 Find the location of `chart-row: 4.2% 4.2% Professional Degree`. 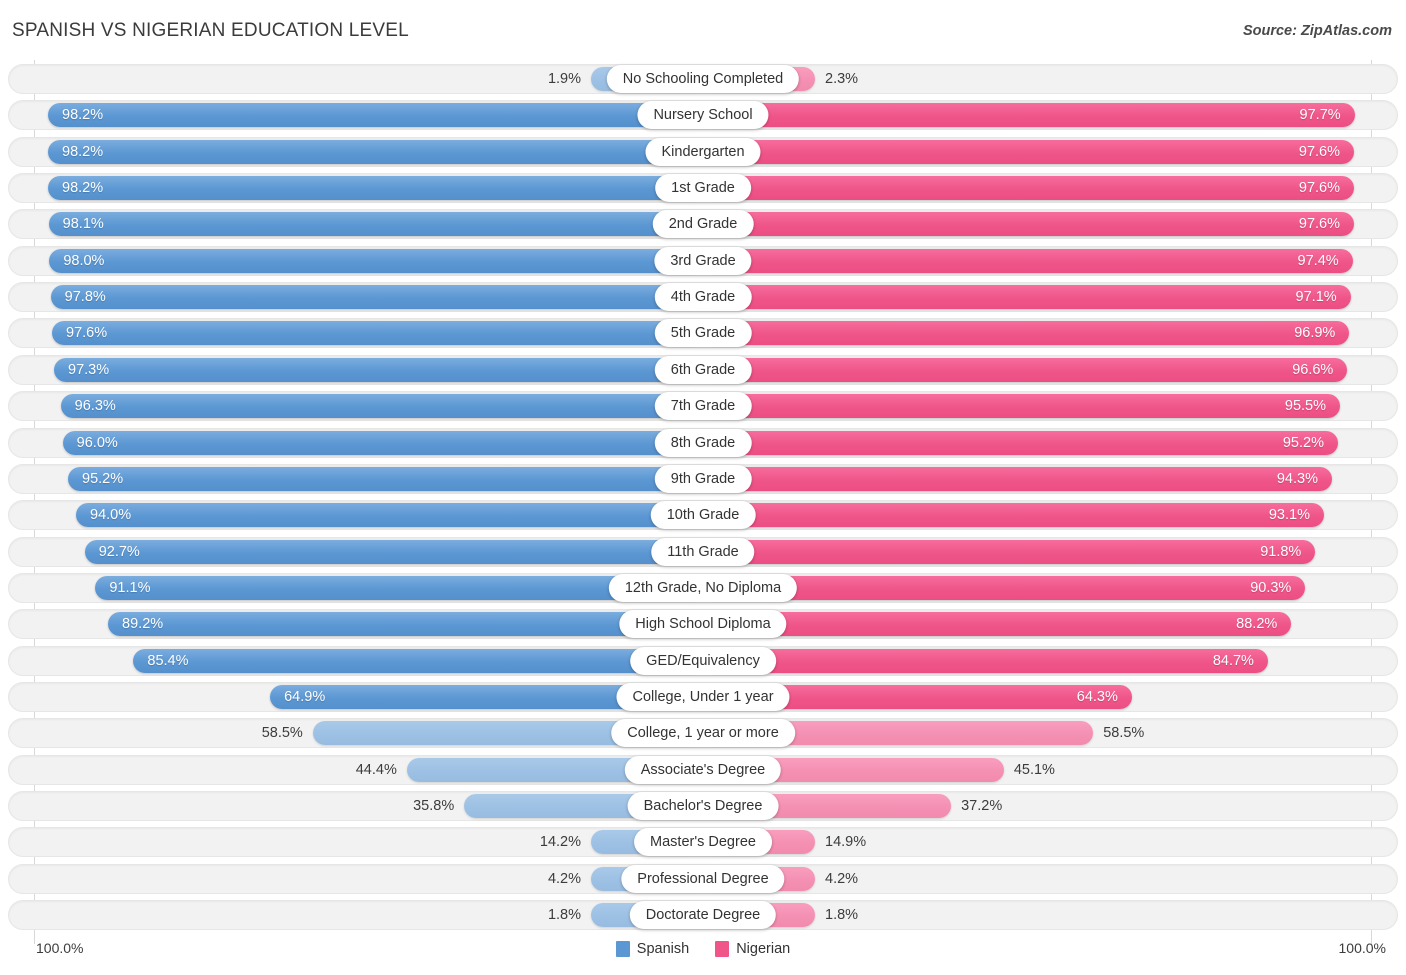

chart-row: 4.2% 4.2% Professional Degree is located at coordinates (703, 878).